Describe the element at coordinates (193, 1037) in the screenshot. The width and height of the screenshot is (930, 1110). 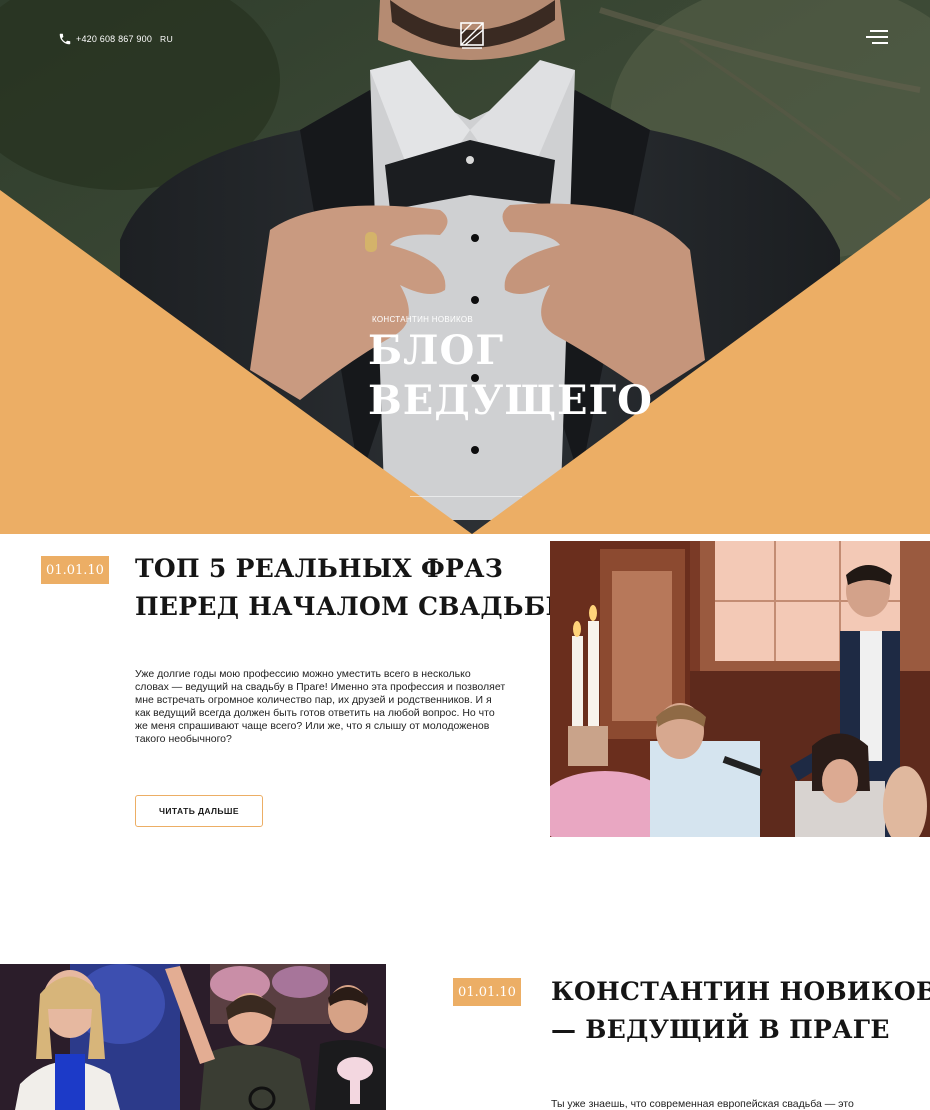
I see `post-photo-party-guests` at that location.